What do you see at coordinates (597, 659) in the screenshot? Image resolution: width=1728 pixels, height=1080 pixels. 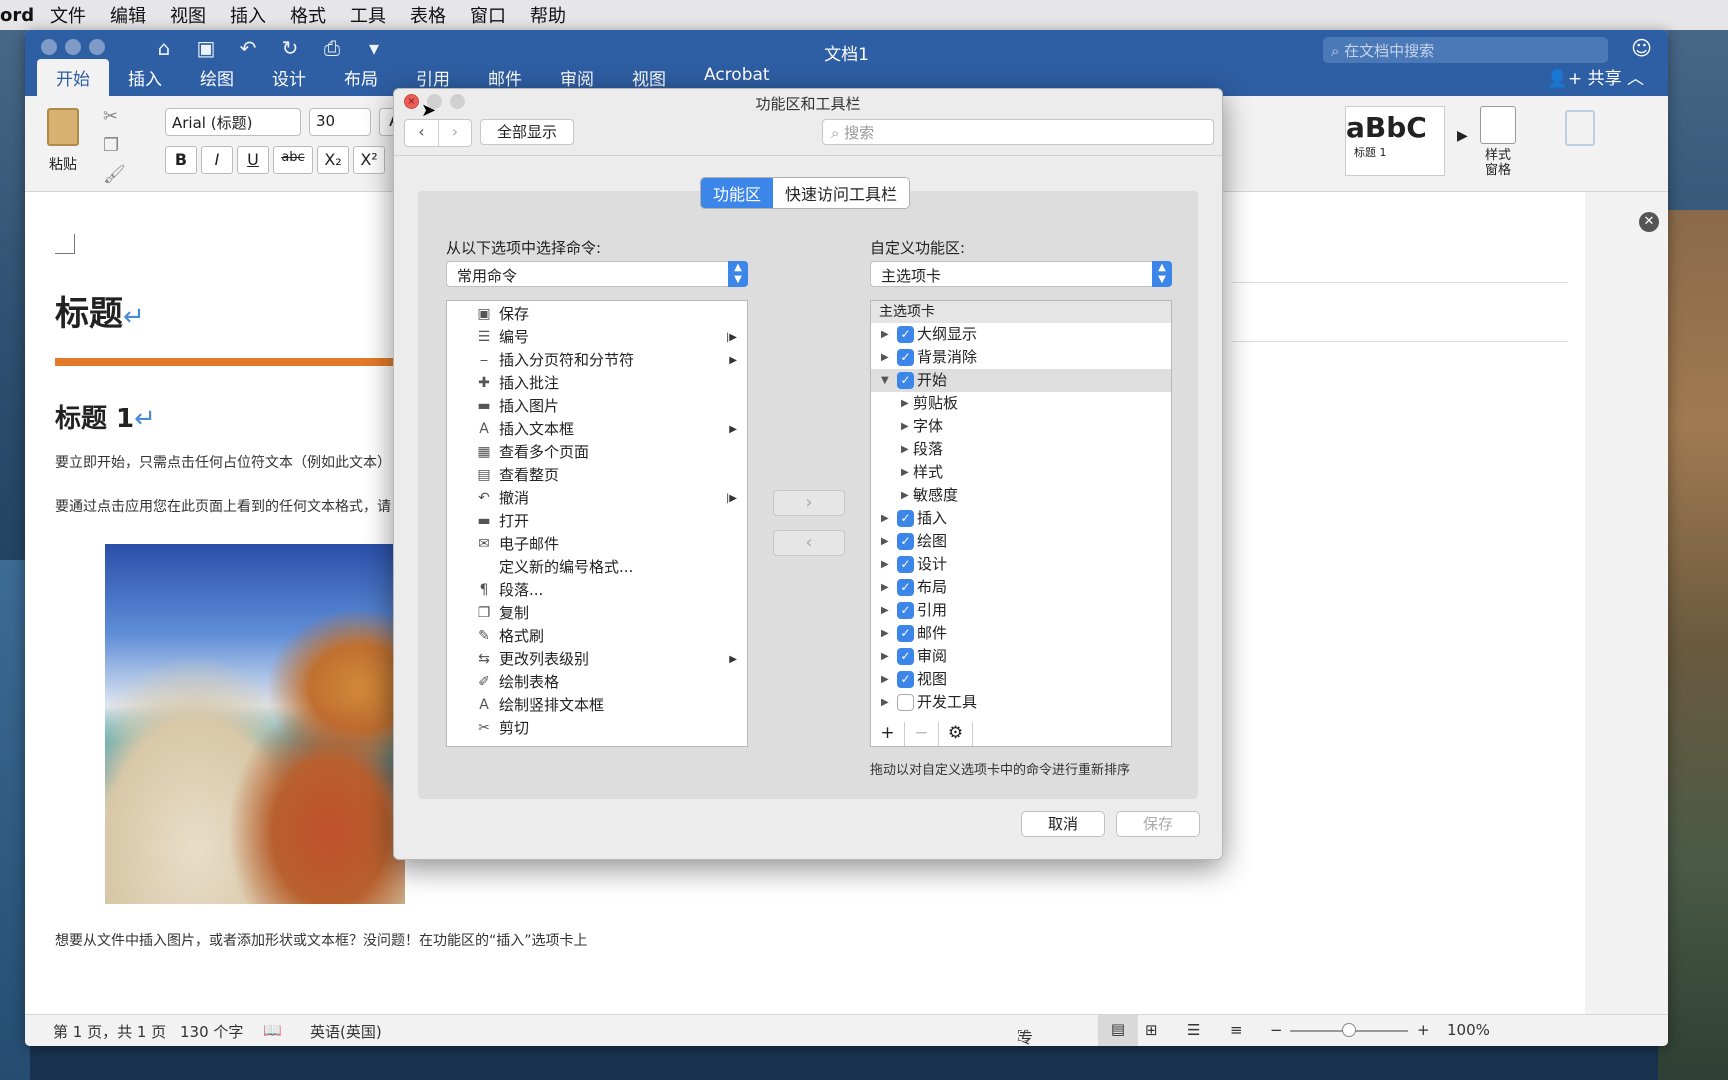 I see `list-item: ⇆ 更改列表级别 ▶` at bounding box center [597, 659].